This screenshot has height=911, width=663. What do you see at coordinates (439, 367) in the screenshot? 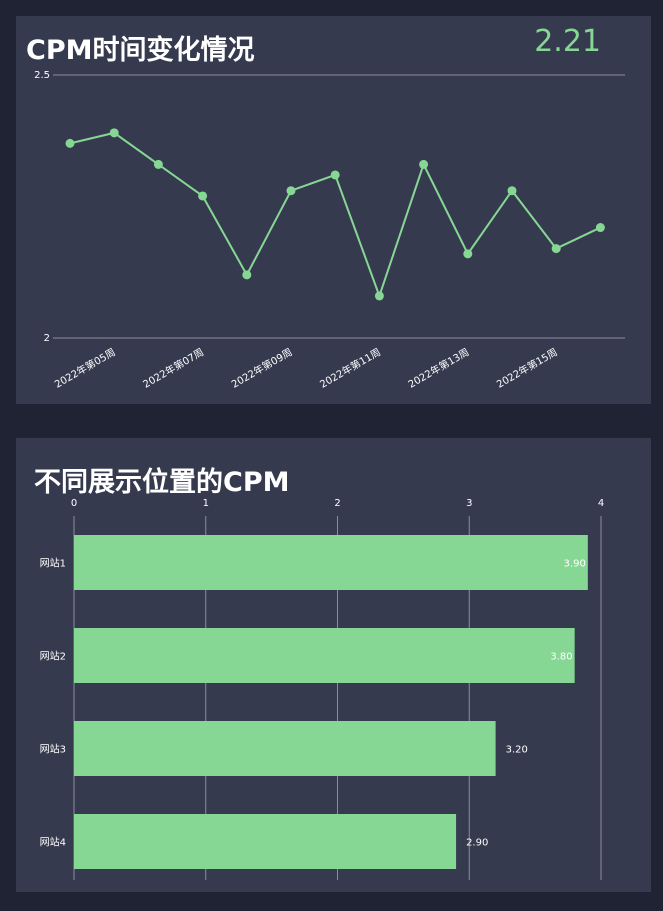
I see `x-tick-label: 2022年第13周` at bounding box center [439, 367].